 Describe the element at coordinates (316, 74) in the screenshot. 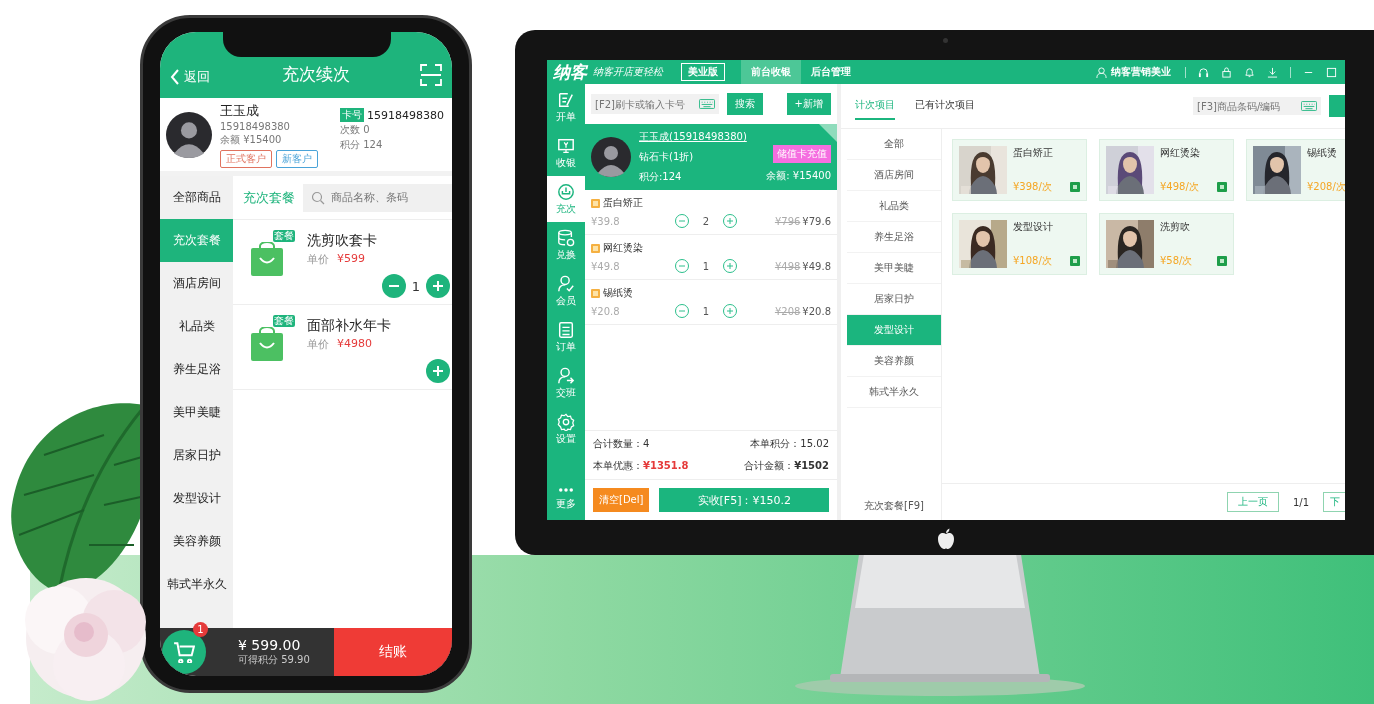

I see `page-title: 充次续次` at that location.